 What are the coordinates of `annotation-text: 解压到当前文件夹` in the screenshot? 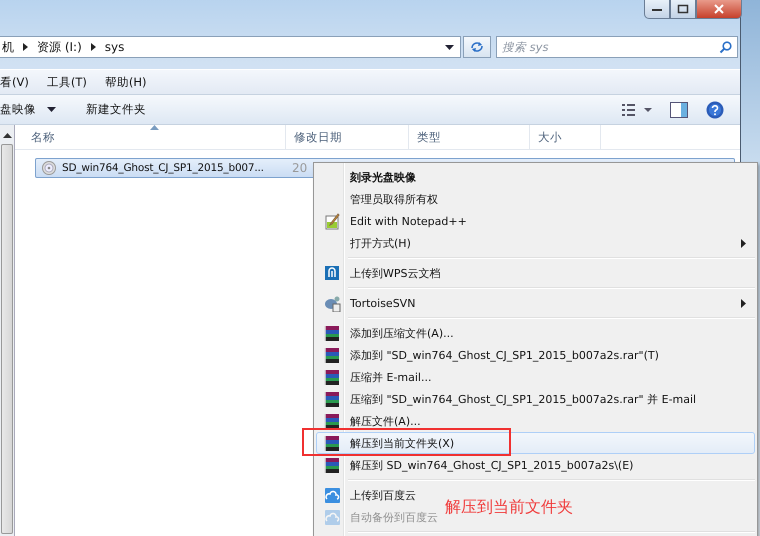 It's located at (509, 507).